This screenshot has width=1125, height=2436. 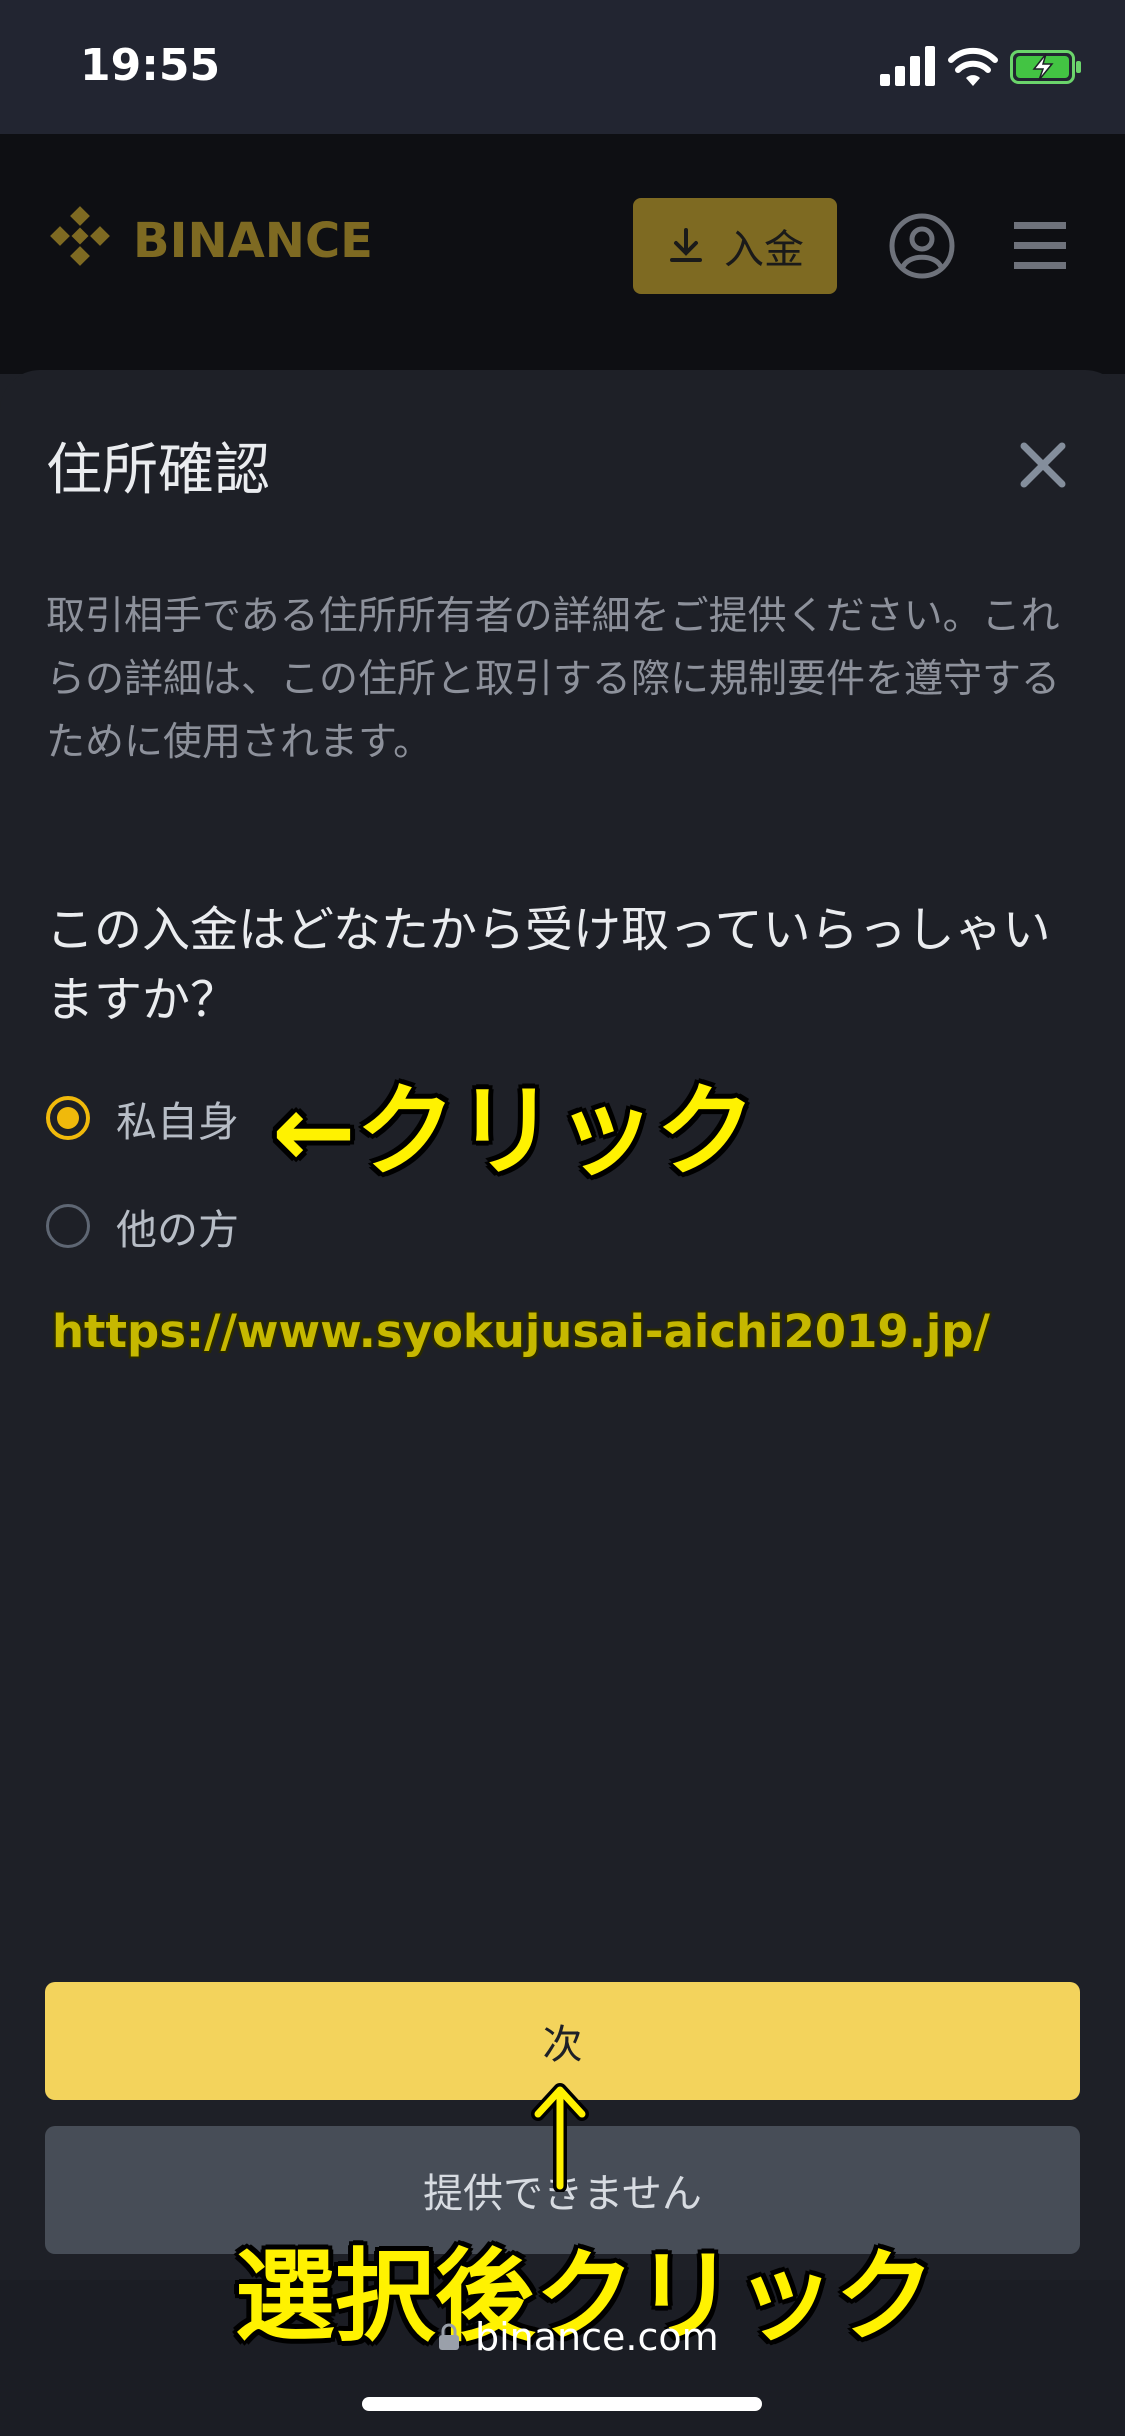 What do you see at coordinates (562, 2404) in the screenshot?
I see `home-indicator` at bounding box center [562, 2404].